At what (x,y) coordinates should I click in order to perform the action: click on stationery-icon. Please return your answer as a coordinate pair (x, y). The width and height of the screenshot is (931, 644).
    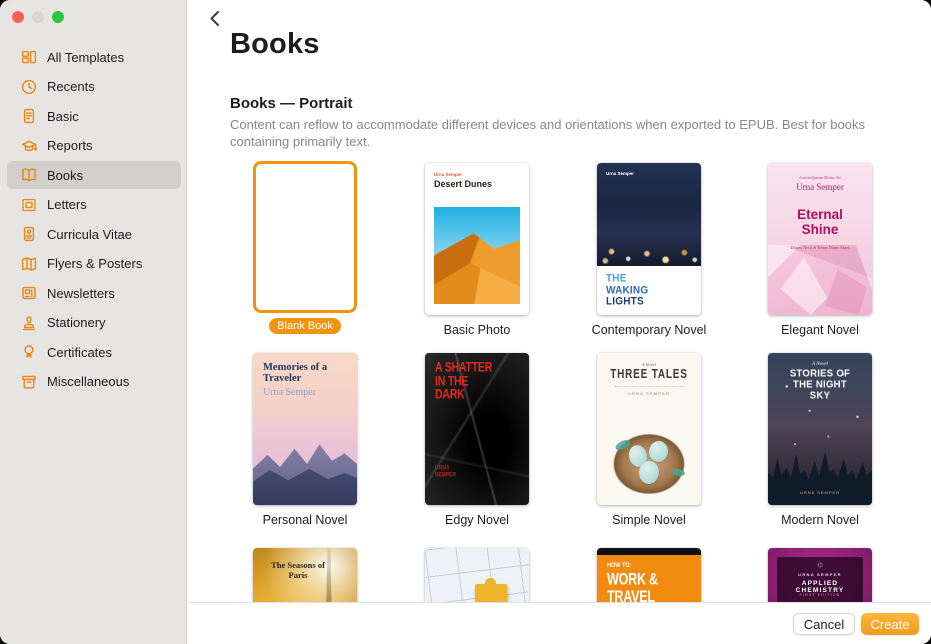
    Looking at the image, I should click on (29, 322).